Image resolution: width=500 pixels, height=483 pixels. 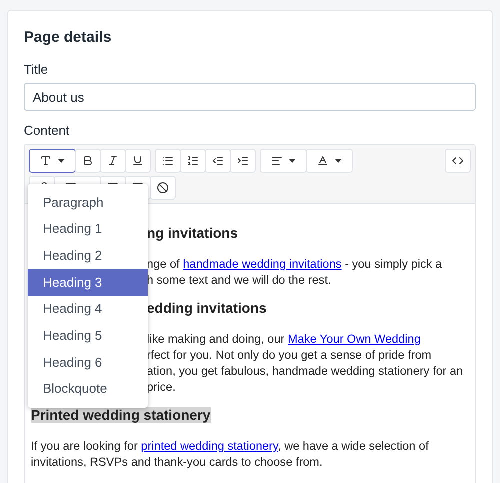 I want to click on clear-format-icon, so click(x=163, y=188).